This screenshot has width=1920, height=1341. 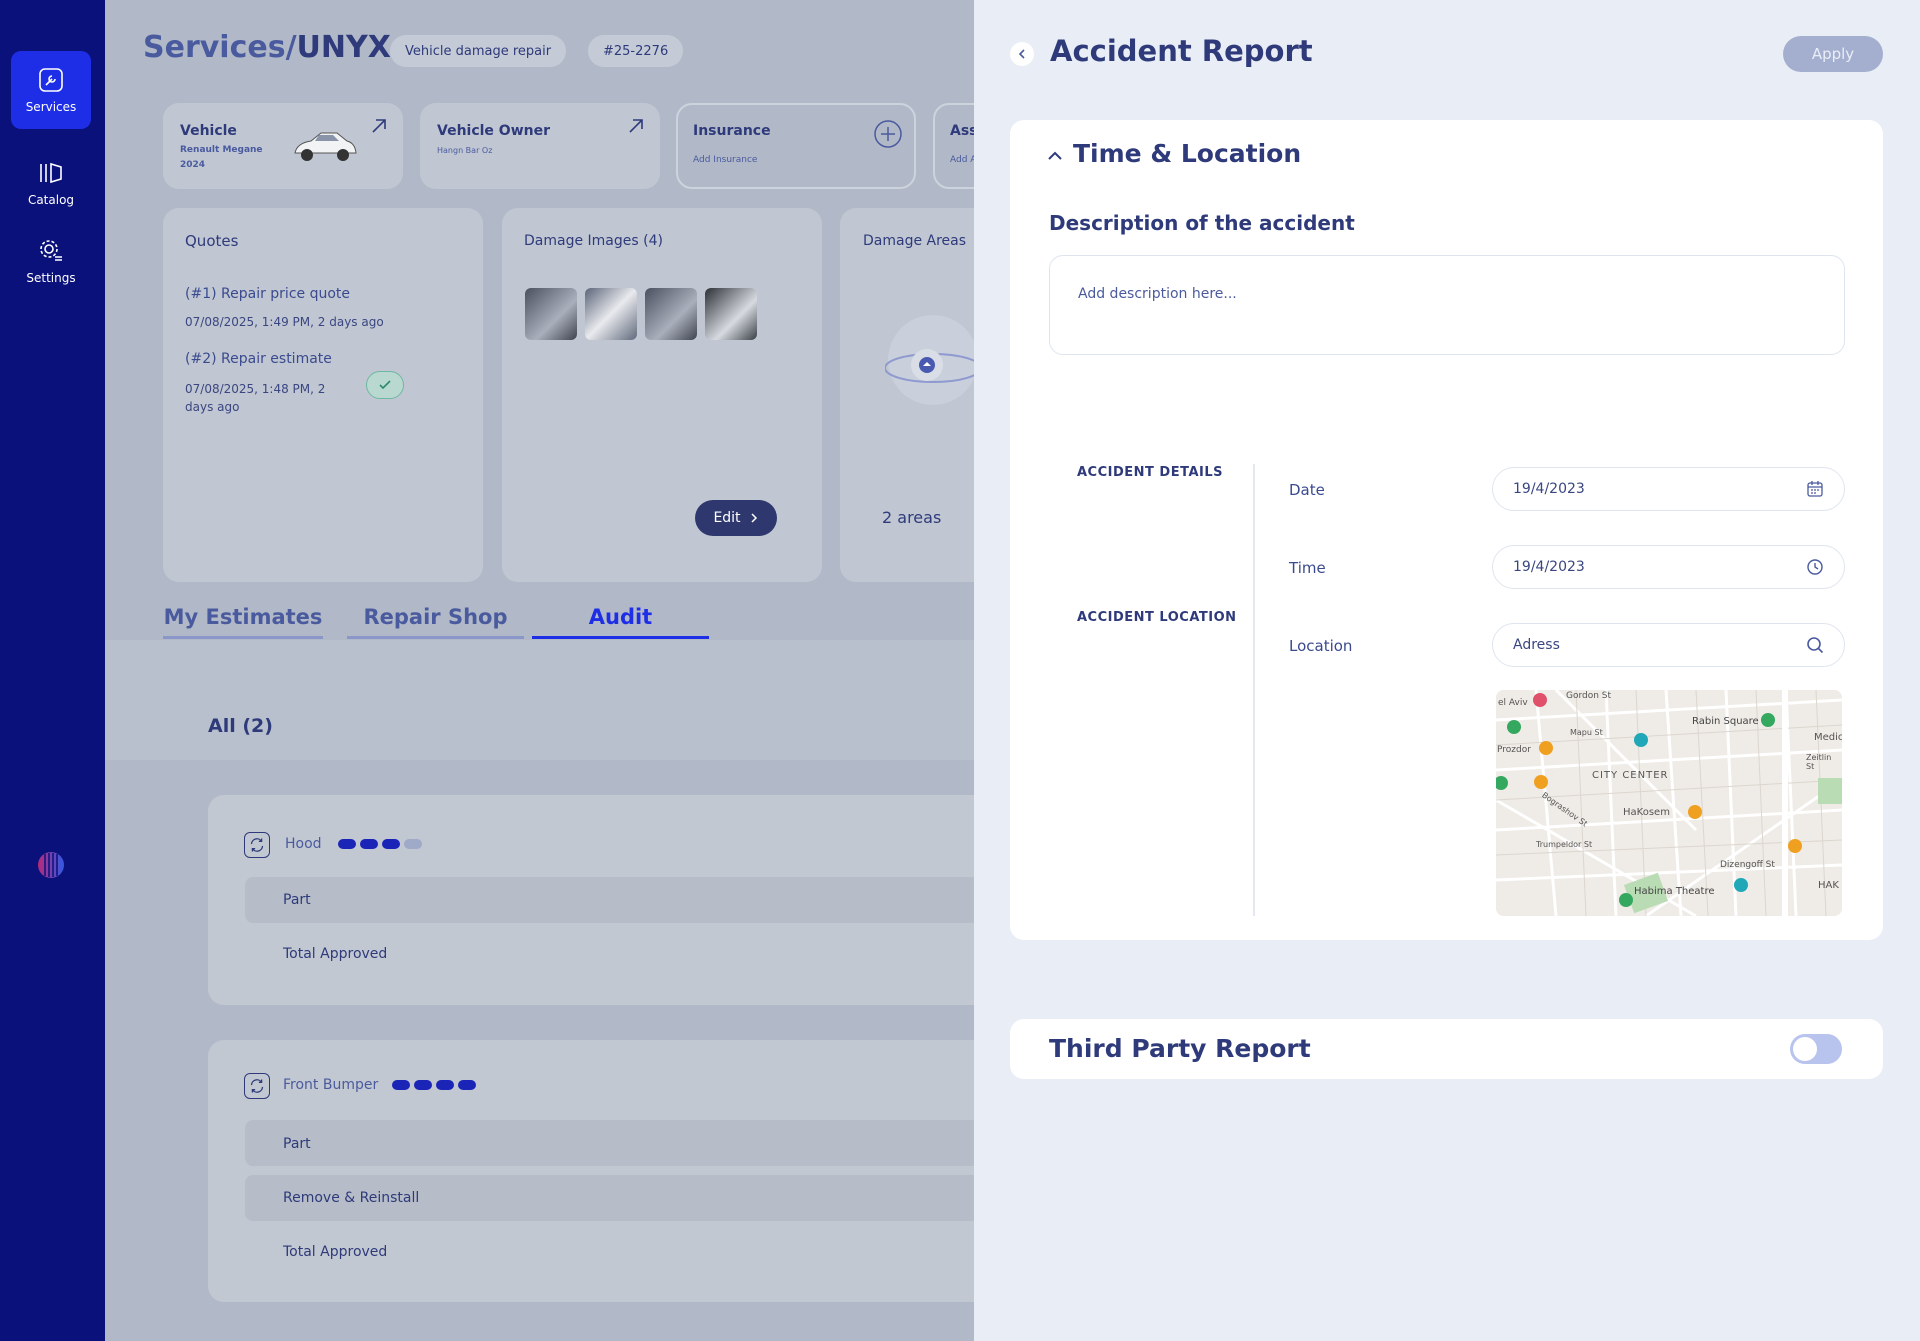 I want to click on owner-name: Hangn Bar Oz, so click(x=465, y=150).